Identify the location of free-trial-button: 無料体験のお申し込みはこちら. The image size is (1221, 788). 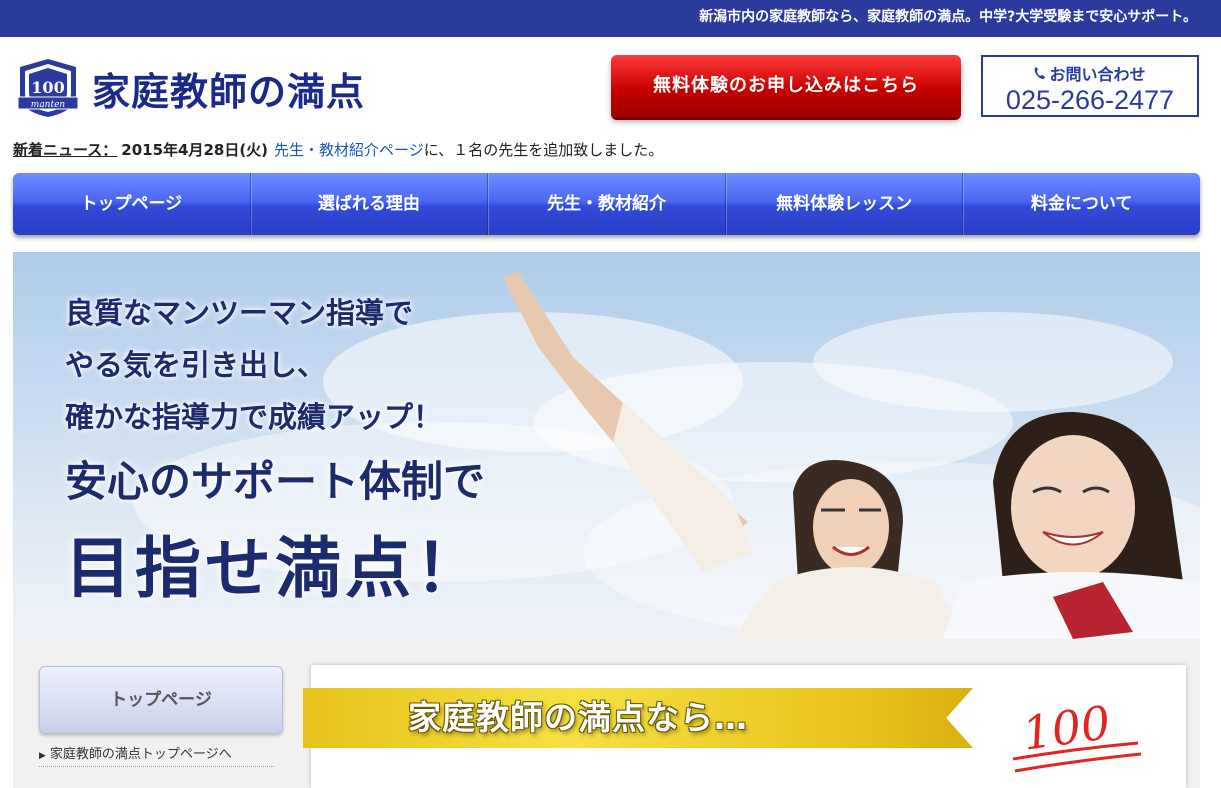
(786, 86).